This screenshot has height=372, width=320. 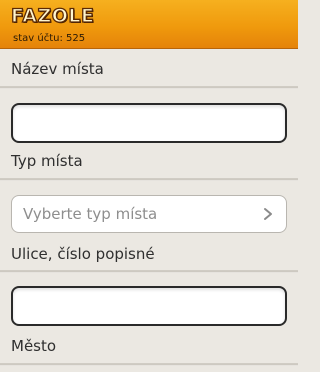 What do you see at coordinates (149, 123) in the screenshot?
I see `place-name-input` at bounding box center [149, 123].